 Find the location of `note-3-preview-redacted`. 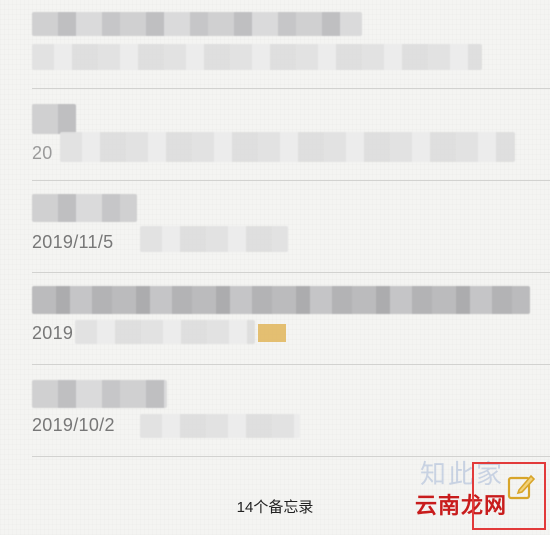

note-3-preview-redacted is located at coordinates (214, 239).